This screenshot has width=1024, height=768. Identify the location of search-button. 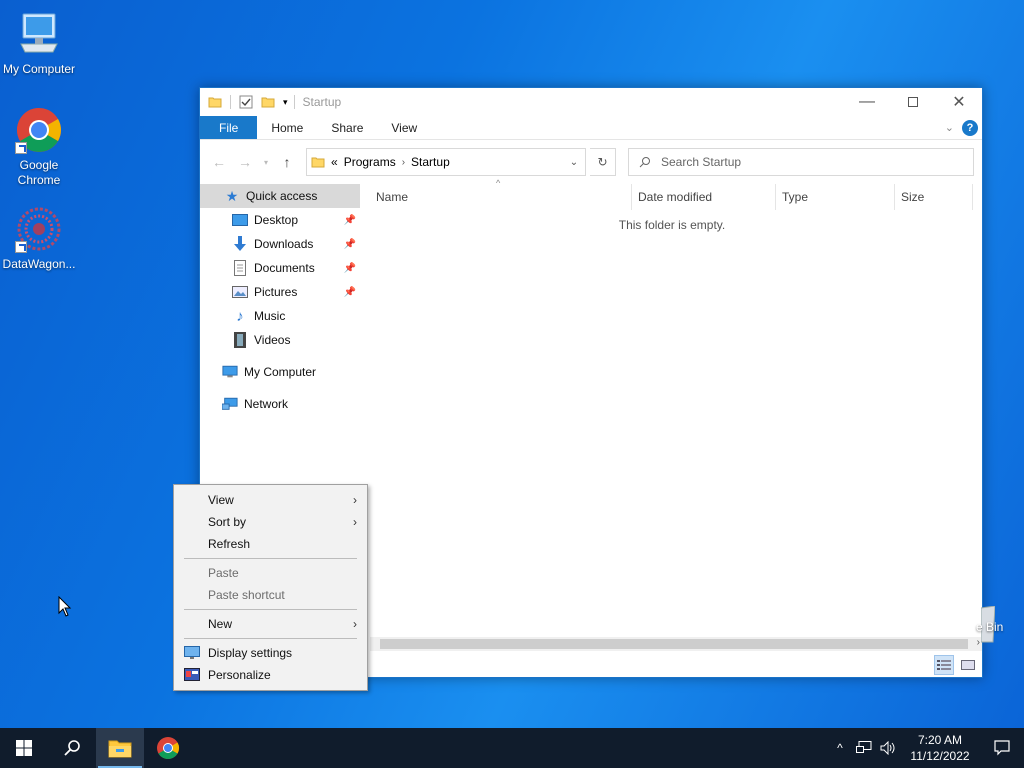
(72, 748).